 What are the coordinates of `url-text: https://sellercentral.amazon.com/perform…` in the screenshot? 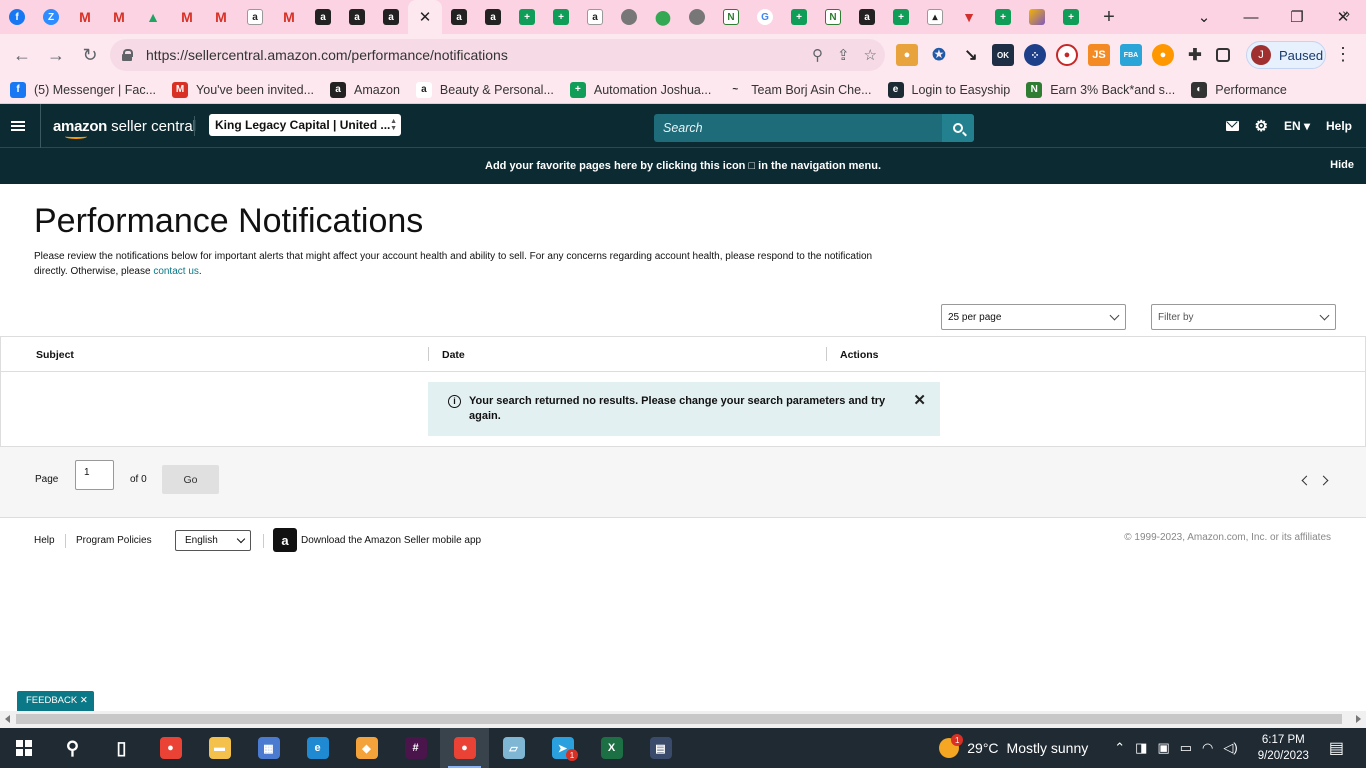 It's located at (327, 55).